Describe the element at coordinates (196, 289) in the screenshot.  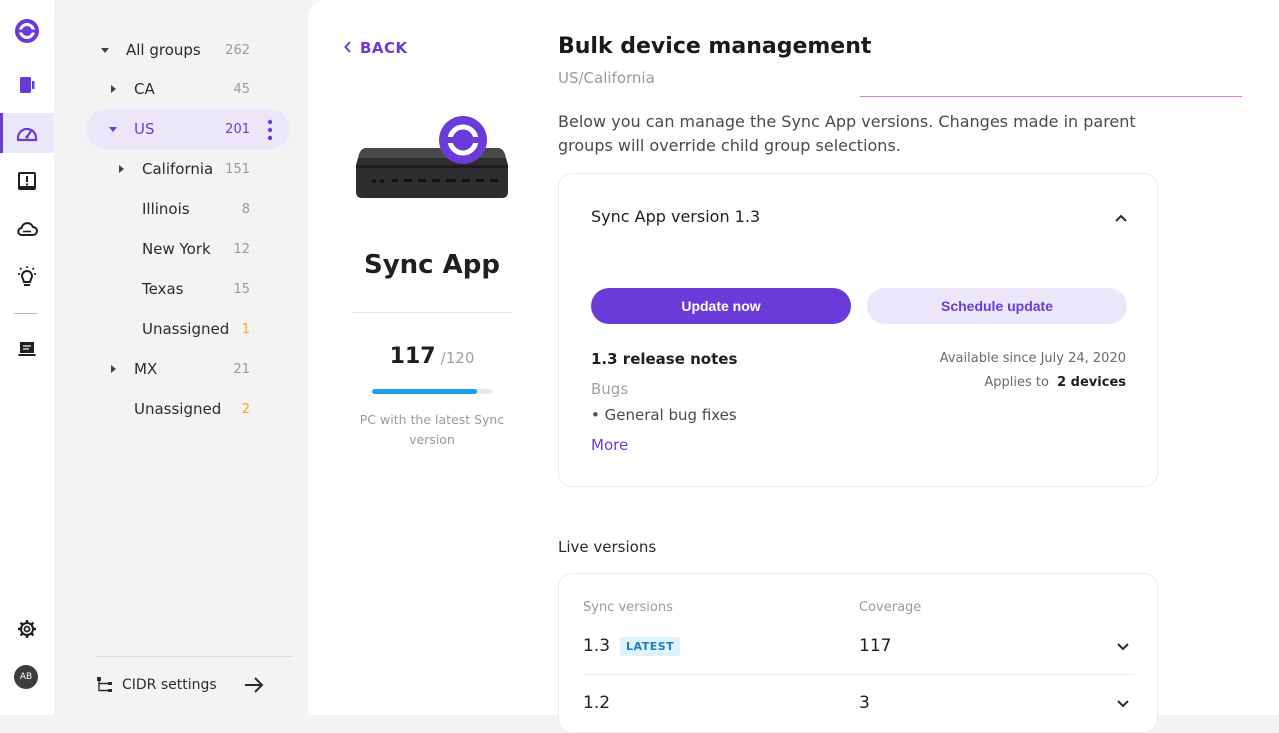
I see `group-texas: Texas 15` at that location.